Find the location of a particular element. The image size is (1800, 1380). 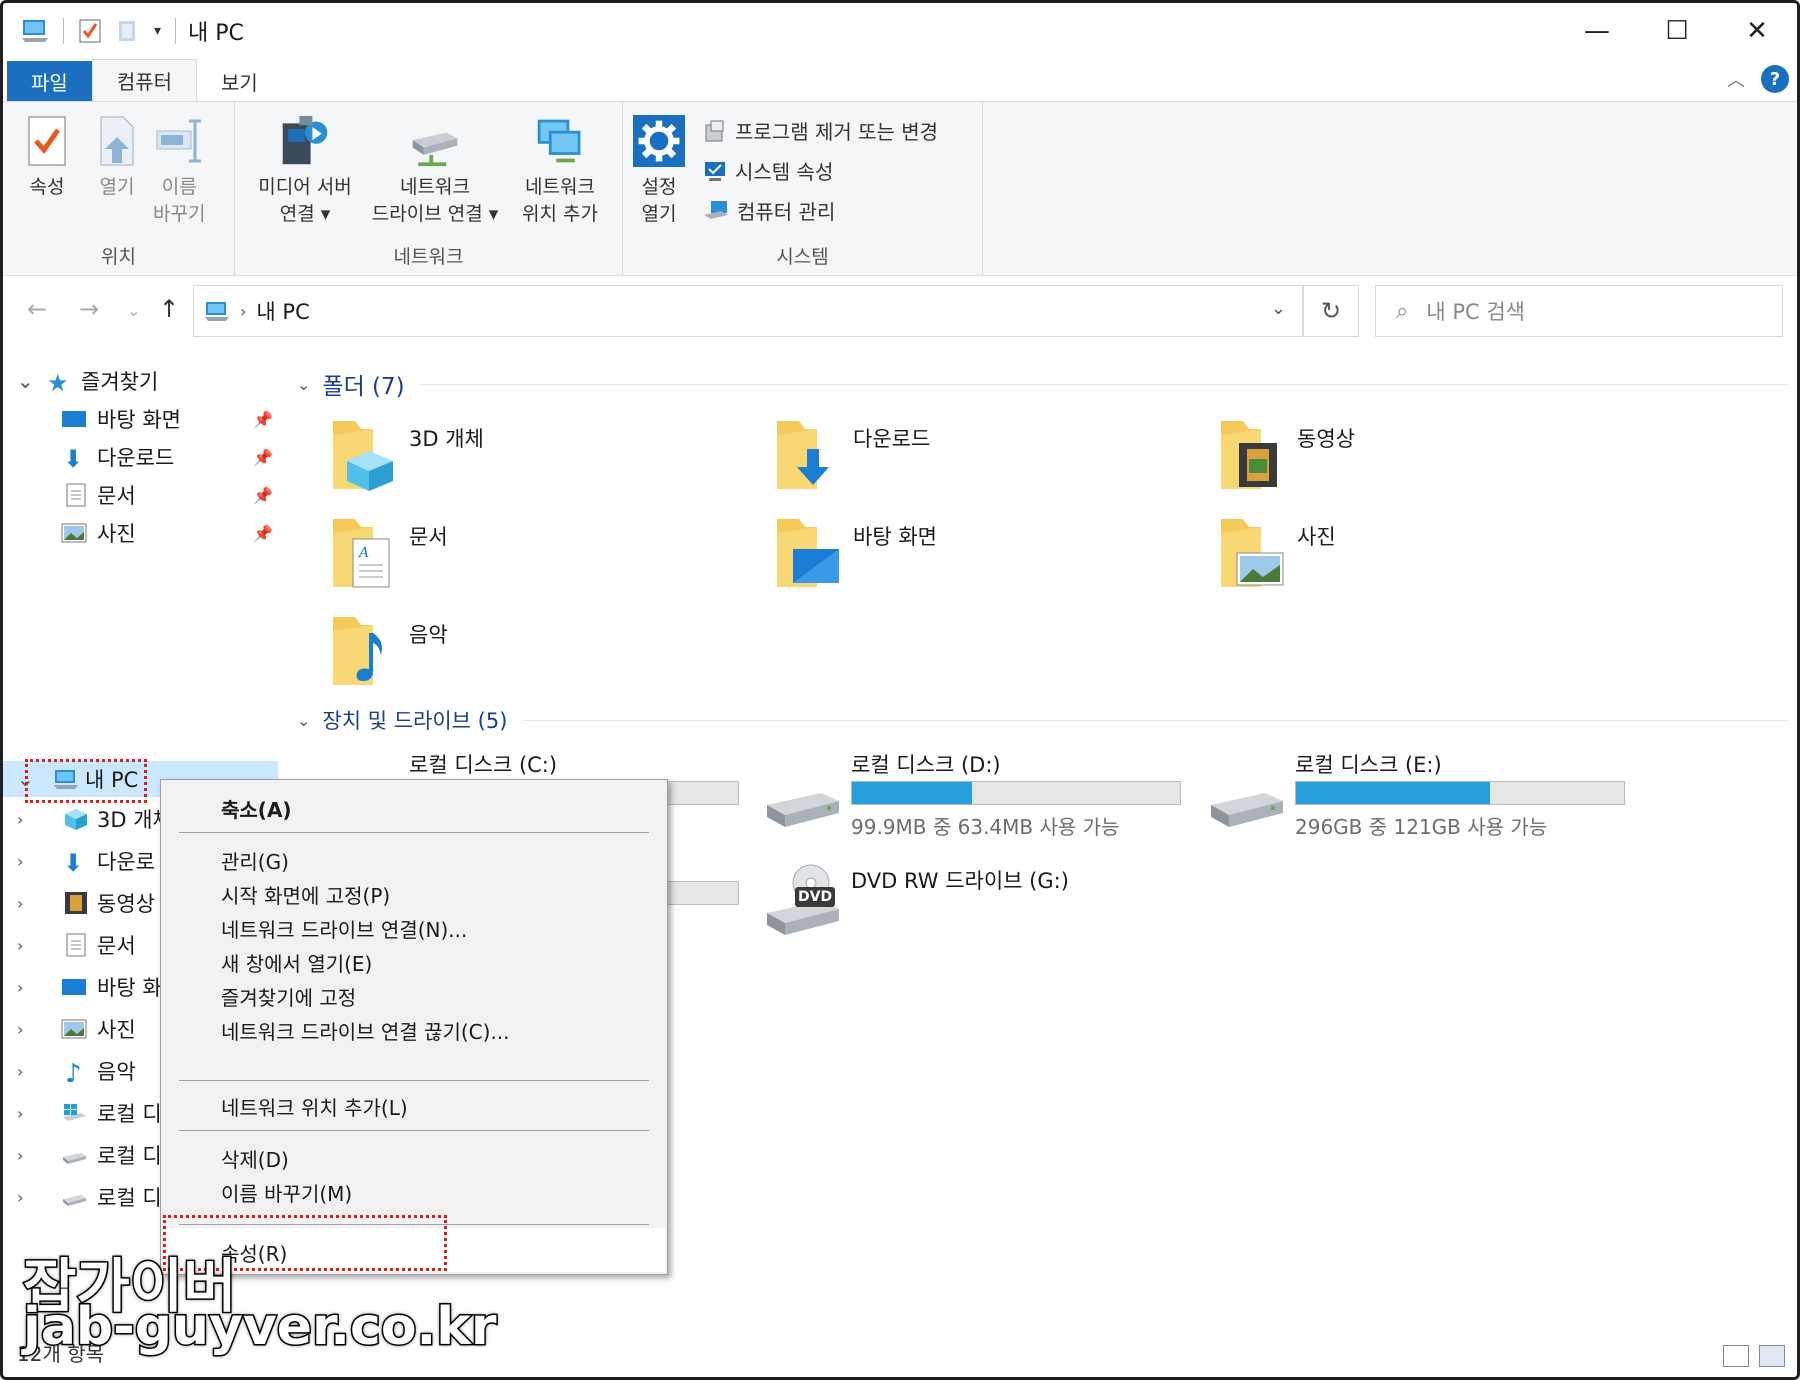

minimize-button: — is located at coordinates (1597, 31).